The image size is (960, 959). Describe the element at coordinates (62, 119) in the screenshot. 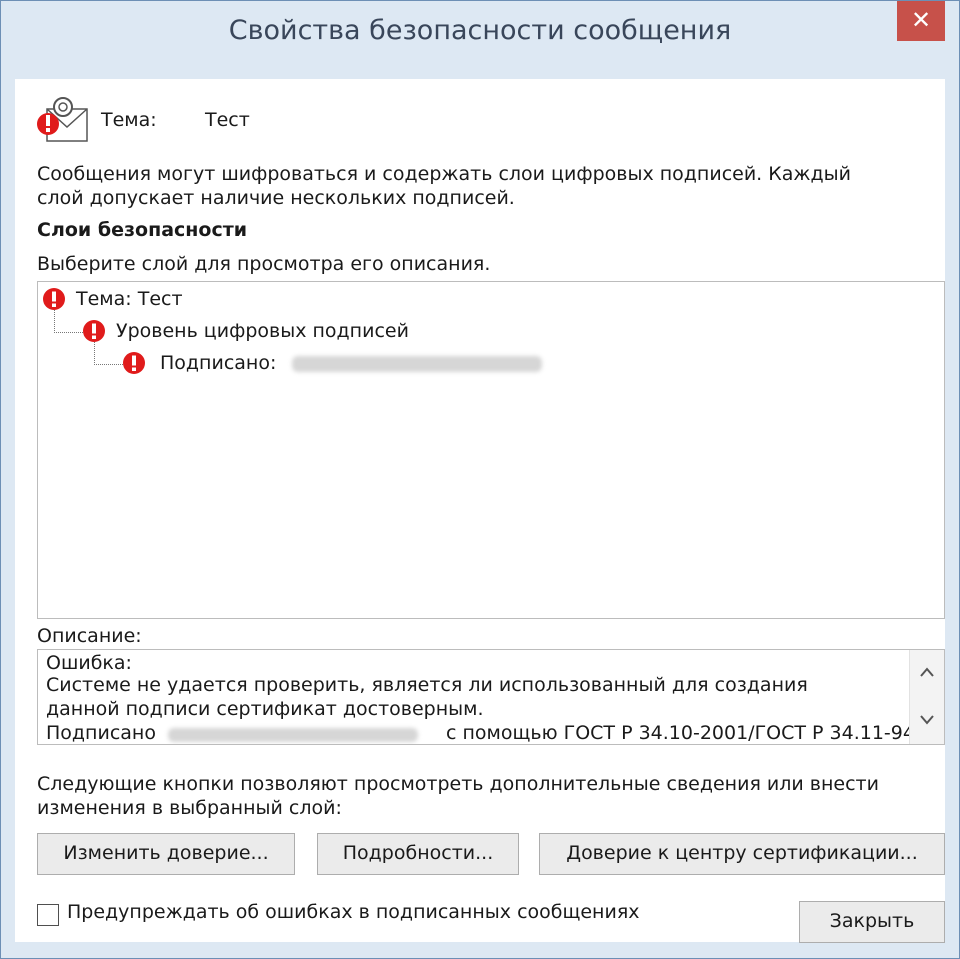

I see `signed-envelope-error-icon` at that location.